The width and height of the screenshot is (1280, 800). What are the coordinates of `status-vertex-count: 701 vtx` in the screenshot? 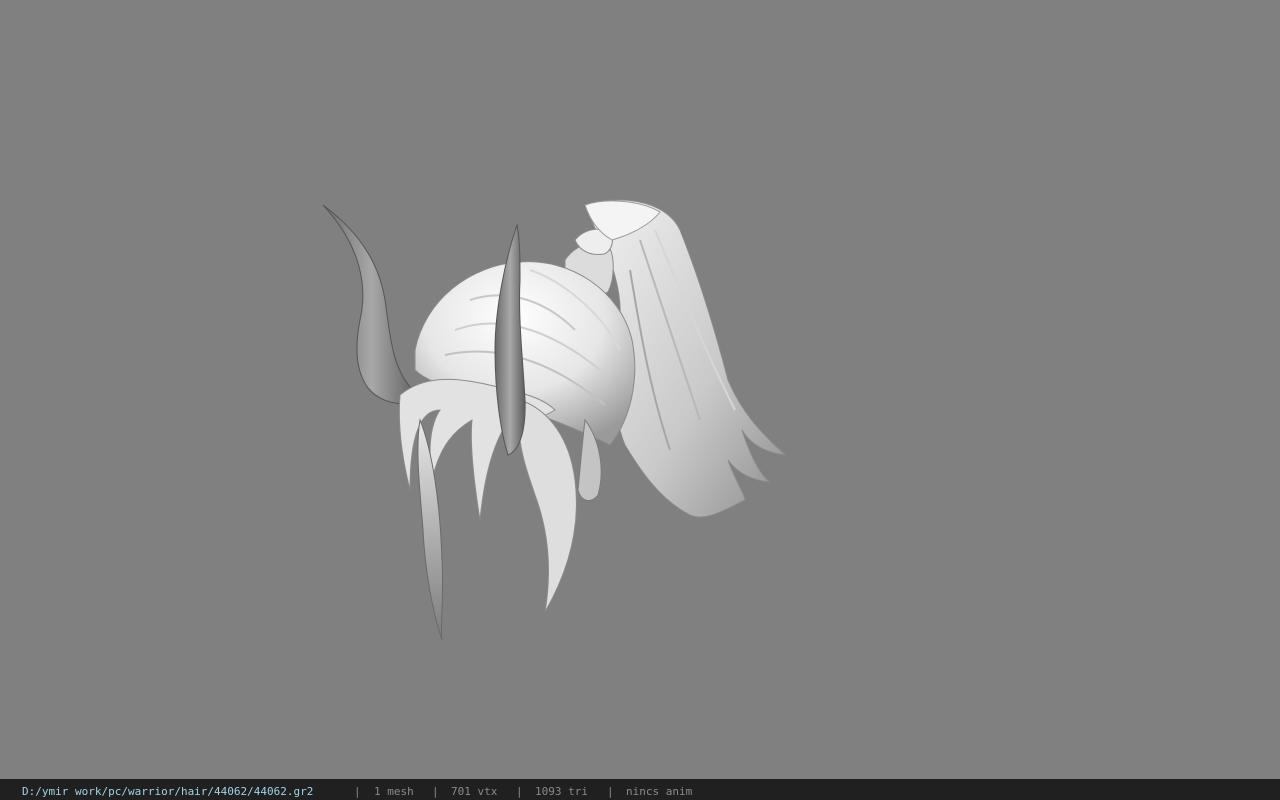 It's located at (474, 791).